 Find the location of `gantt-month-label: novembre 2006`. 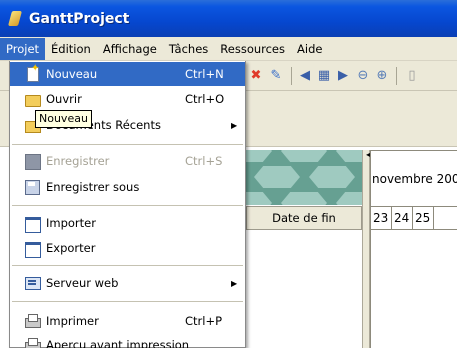

gantt-month-label: novembre 2006 is located at coordinates (414, 179).